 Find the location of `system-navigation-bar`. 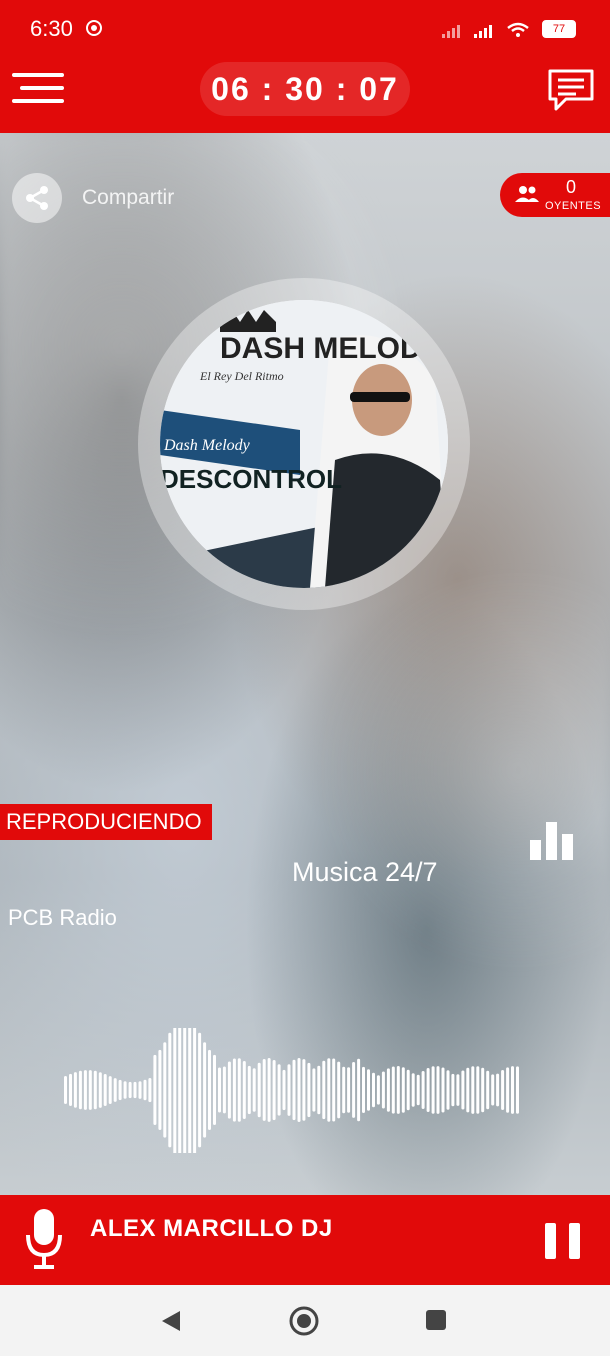

system-navigation-bar is located at coordinates (305, 1320).